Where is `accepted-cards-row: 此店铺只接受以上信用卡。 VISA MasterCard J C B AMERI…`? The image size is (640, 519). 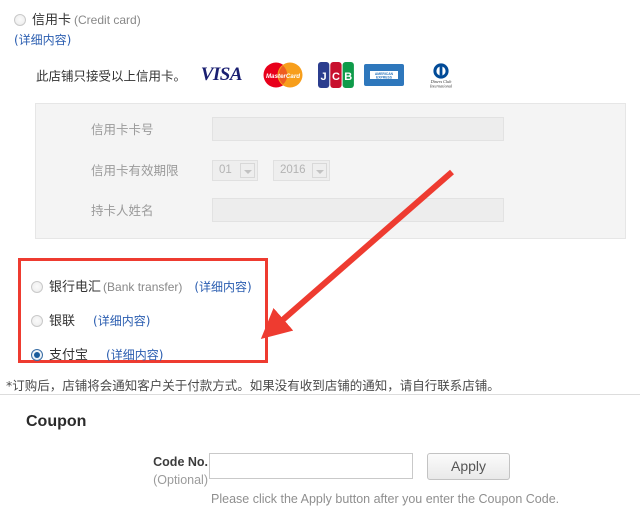 accepted-cards-row: 此店铺只接受以上信用卡。 VISA MasterCard J C B AMERI… is located at coordinates (254, 75).